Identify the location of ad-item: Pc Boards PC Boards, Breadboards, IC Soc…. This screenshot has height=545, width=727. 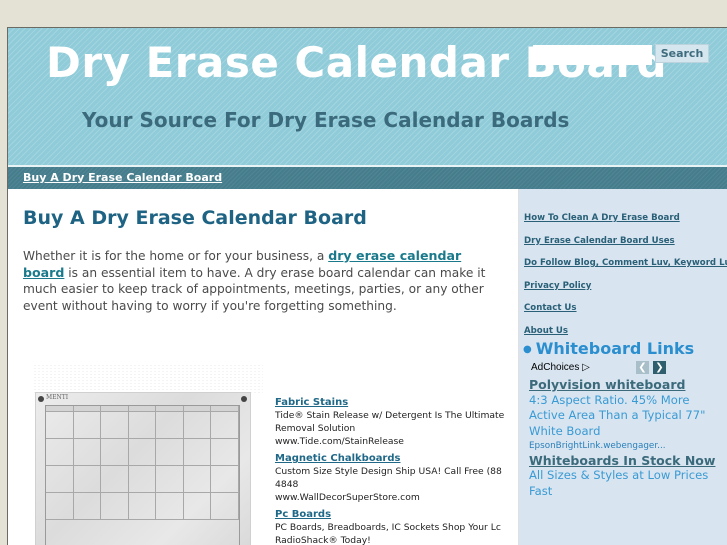
(393, 526).